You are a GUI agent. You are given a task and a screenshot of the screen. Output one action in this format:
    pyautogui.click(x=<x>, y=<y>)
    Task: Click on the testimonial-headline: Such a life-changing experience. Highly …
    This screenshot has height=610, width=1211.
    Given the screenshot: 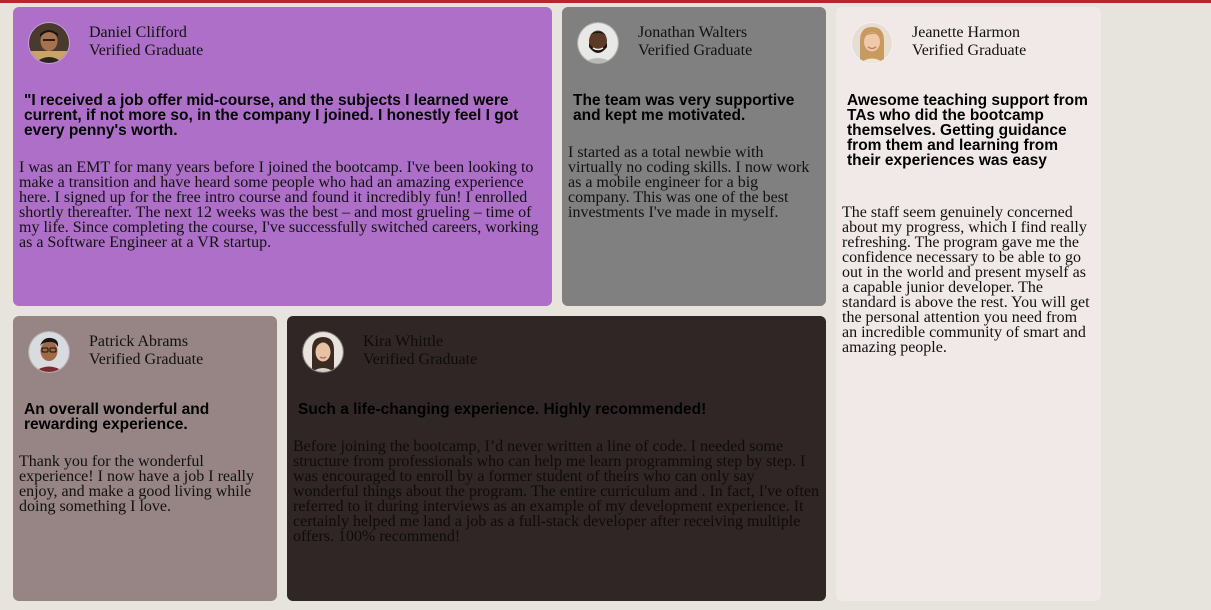 What is the action you would take?
    pyautogui.click(x=502, y=409)
    